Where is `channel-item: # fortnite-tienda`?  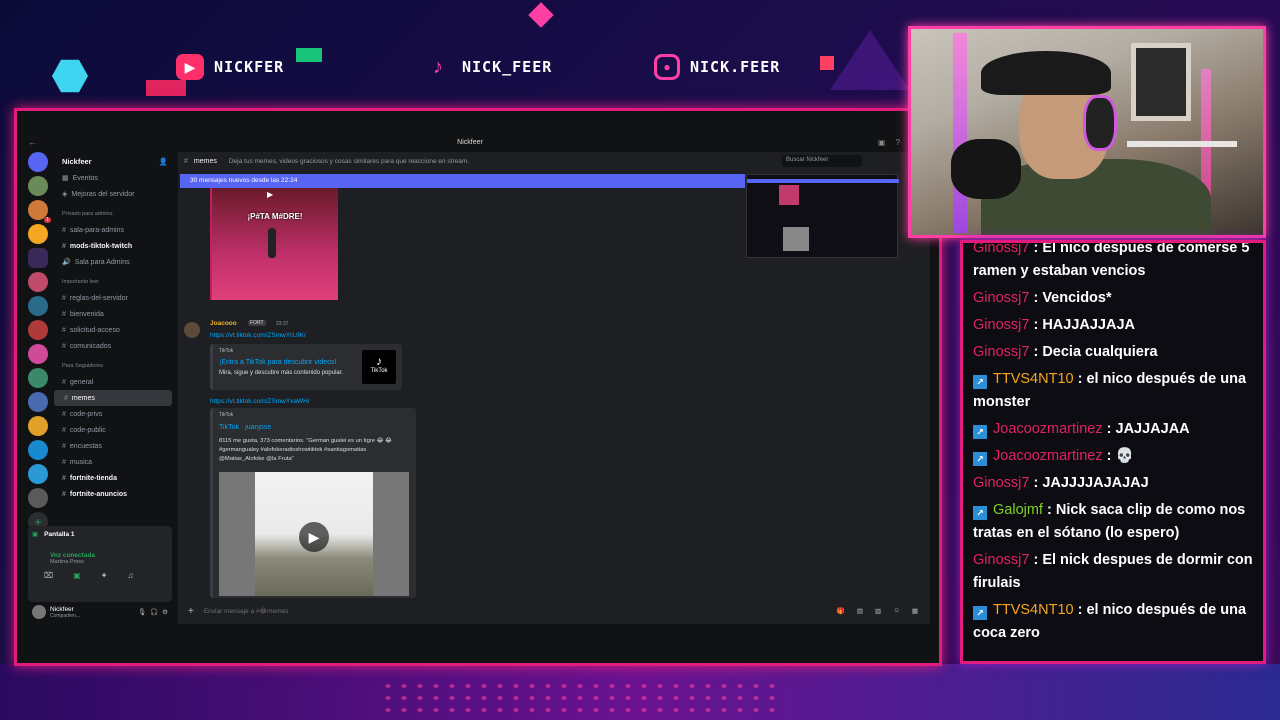
channel-item: # fortnite-tienda is located at coordinates (113, 478).